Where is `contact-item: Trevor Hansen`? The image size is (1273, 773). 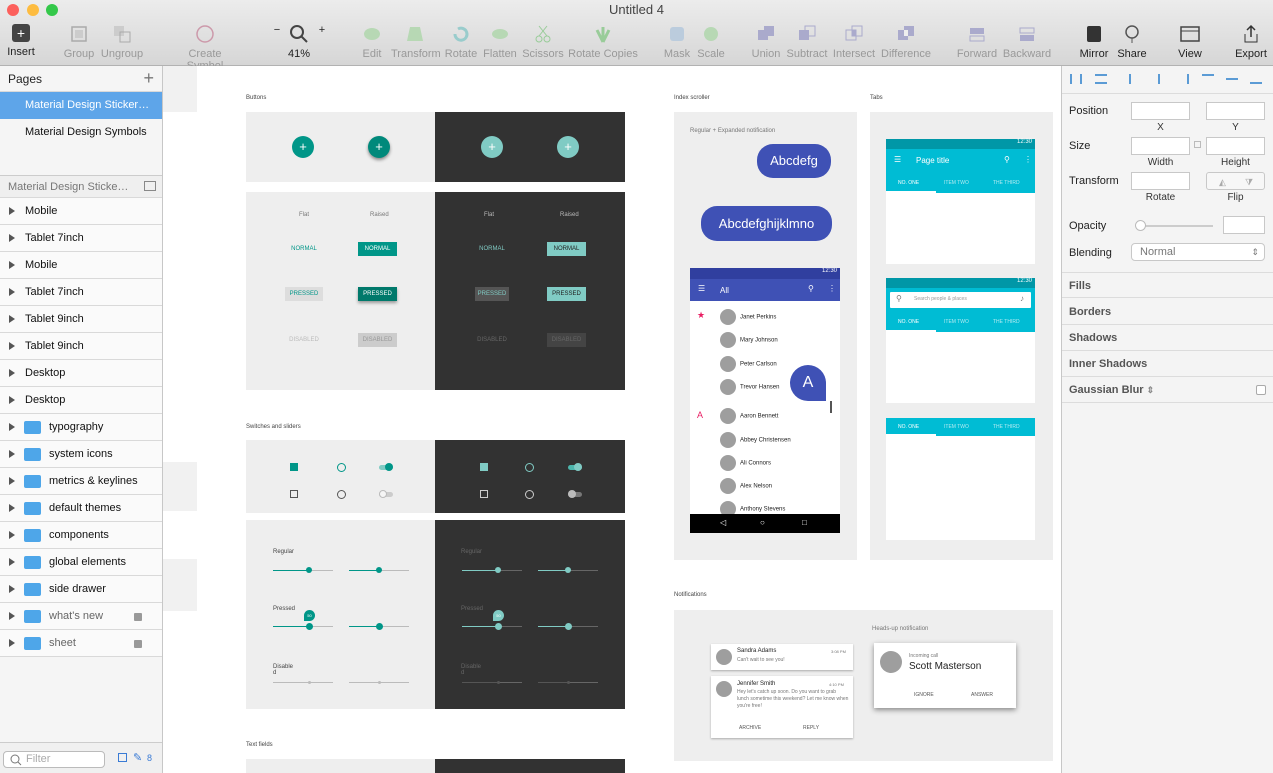
contact-item: Trevor Hansen is located at coordinates (749, 387).